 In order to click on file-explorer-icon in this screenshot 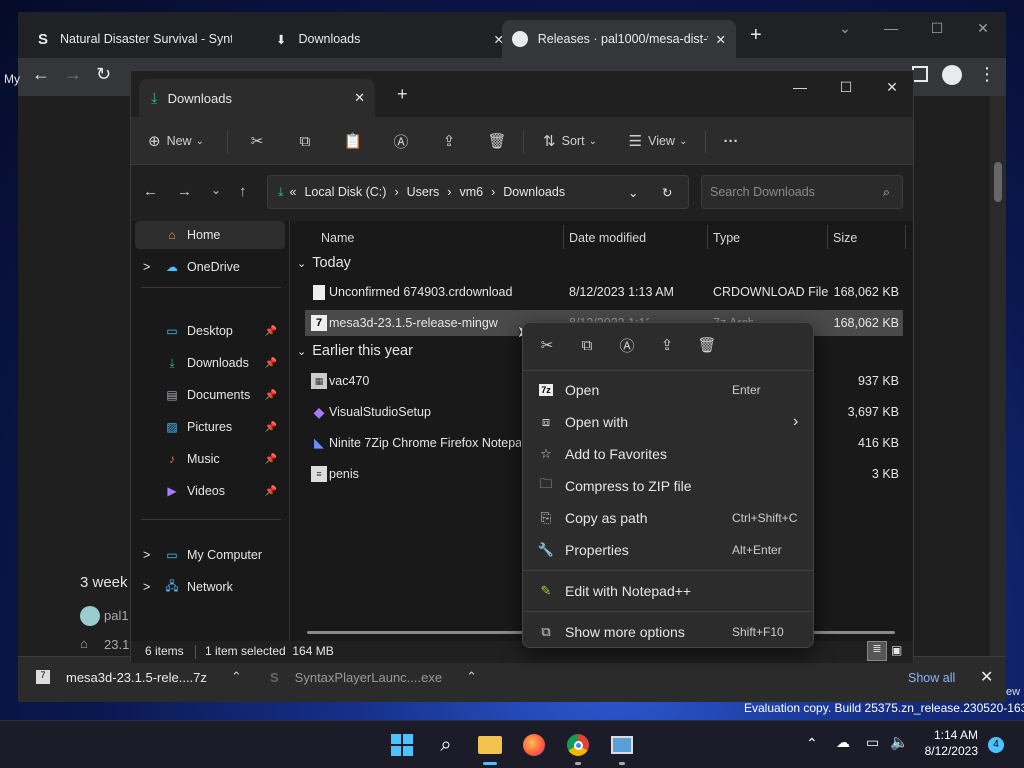, I will do `click(490, 747)`.